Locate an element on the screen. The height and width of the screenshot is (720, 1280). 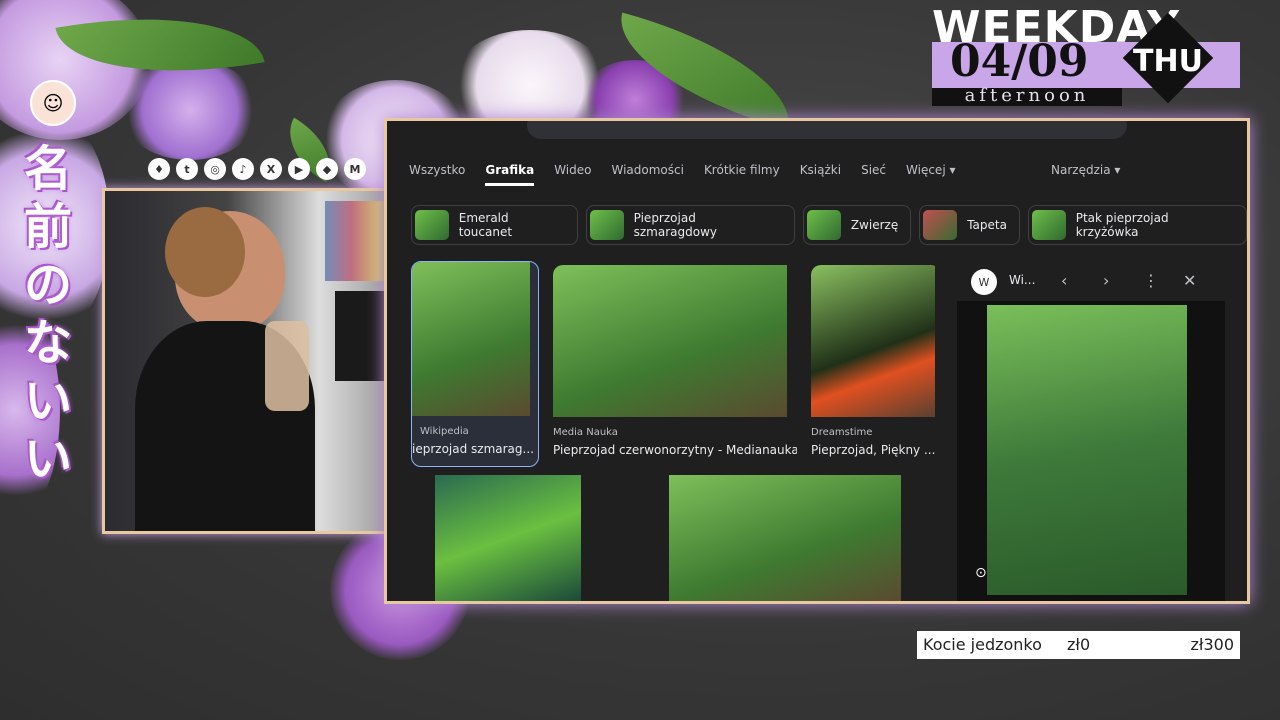
more-icon: ⋮ is located at coordinates (1151, 281).